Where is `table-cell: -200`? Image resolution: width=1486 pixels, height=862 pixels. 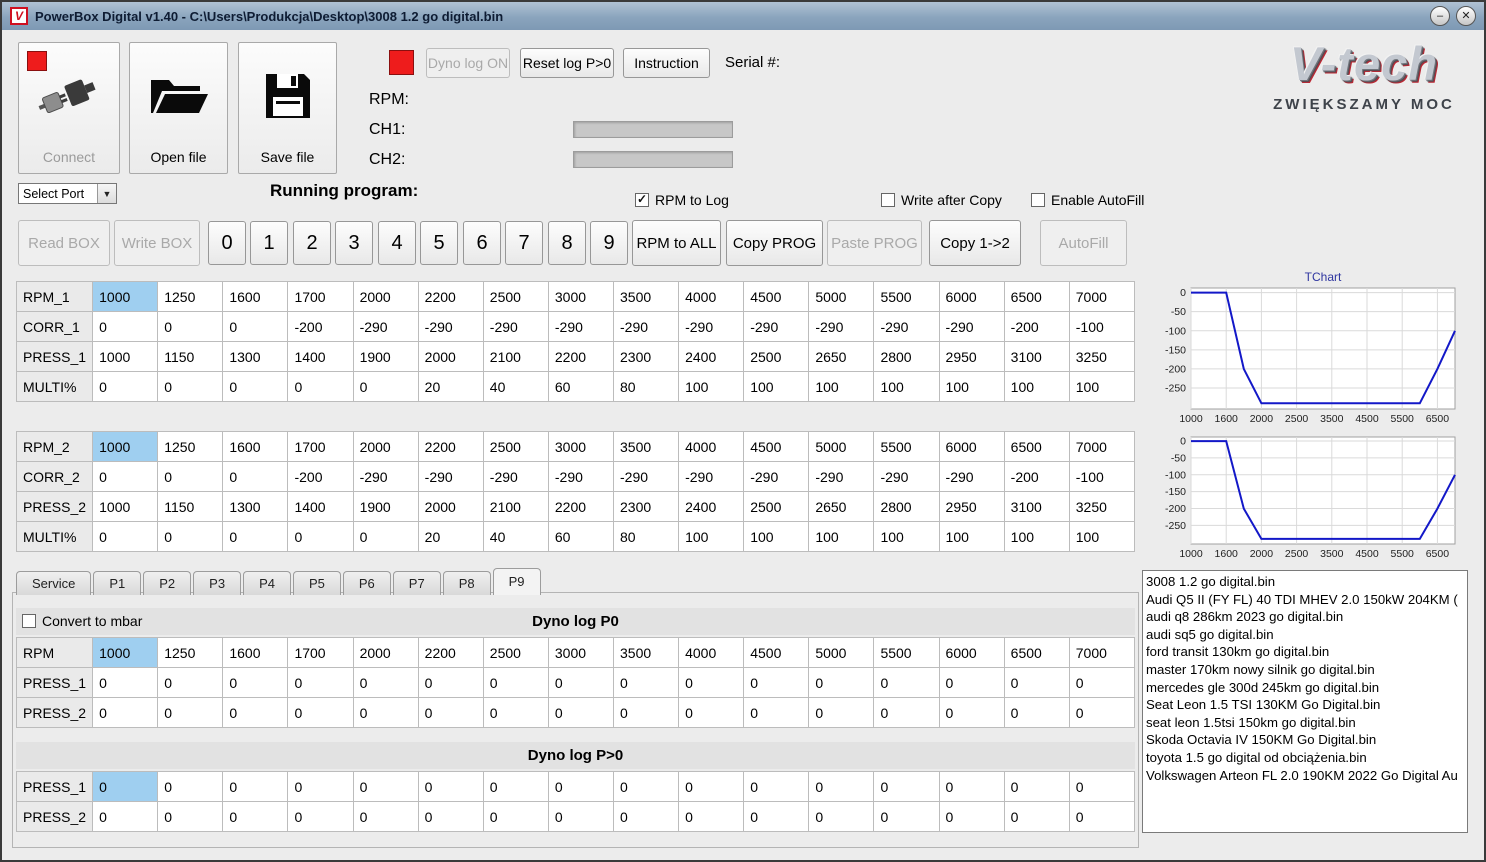
table-cell: -200 is located at coordinates (320, 326).